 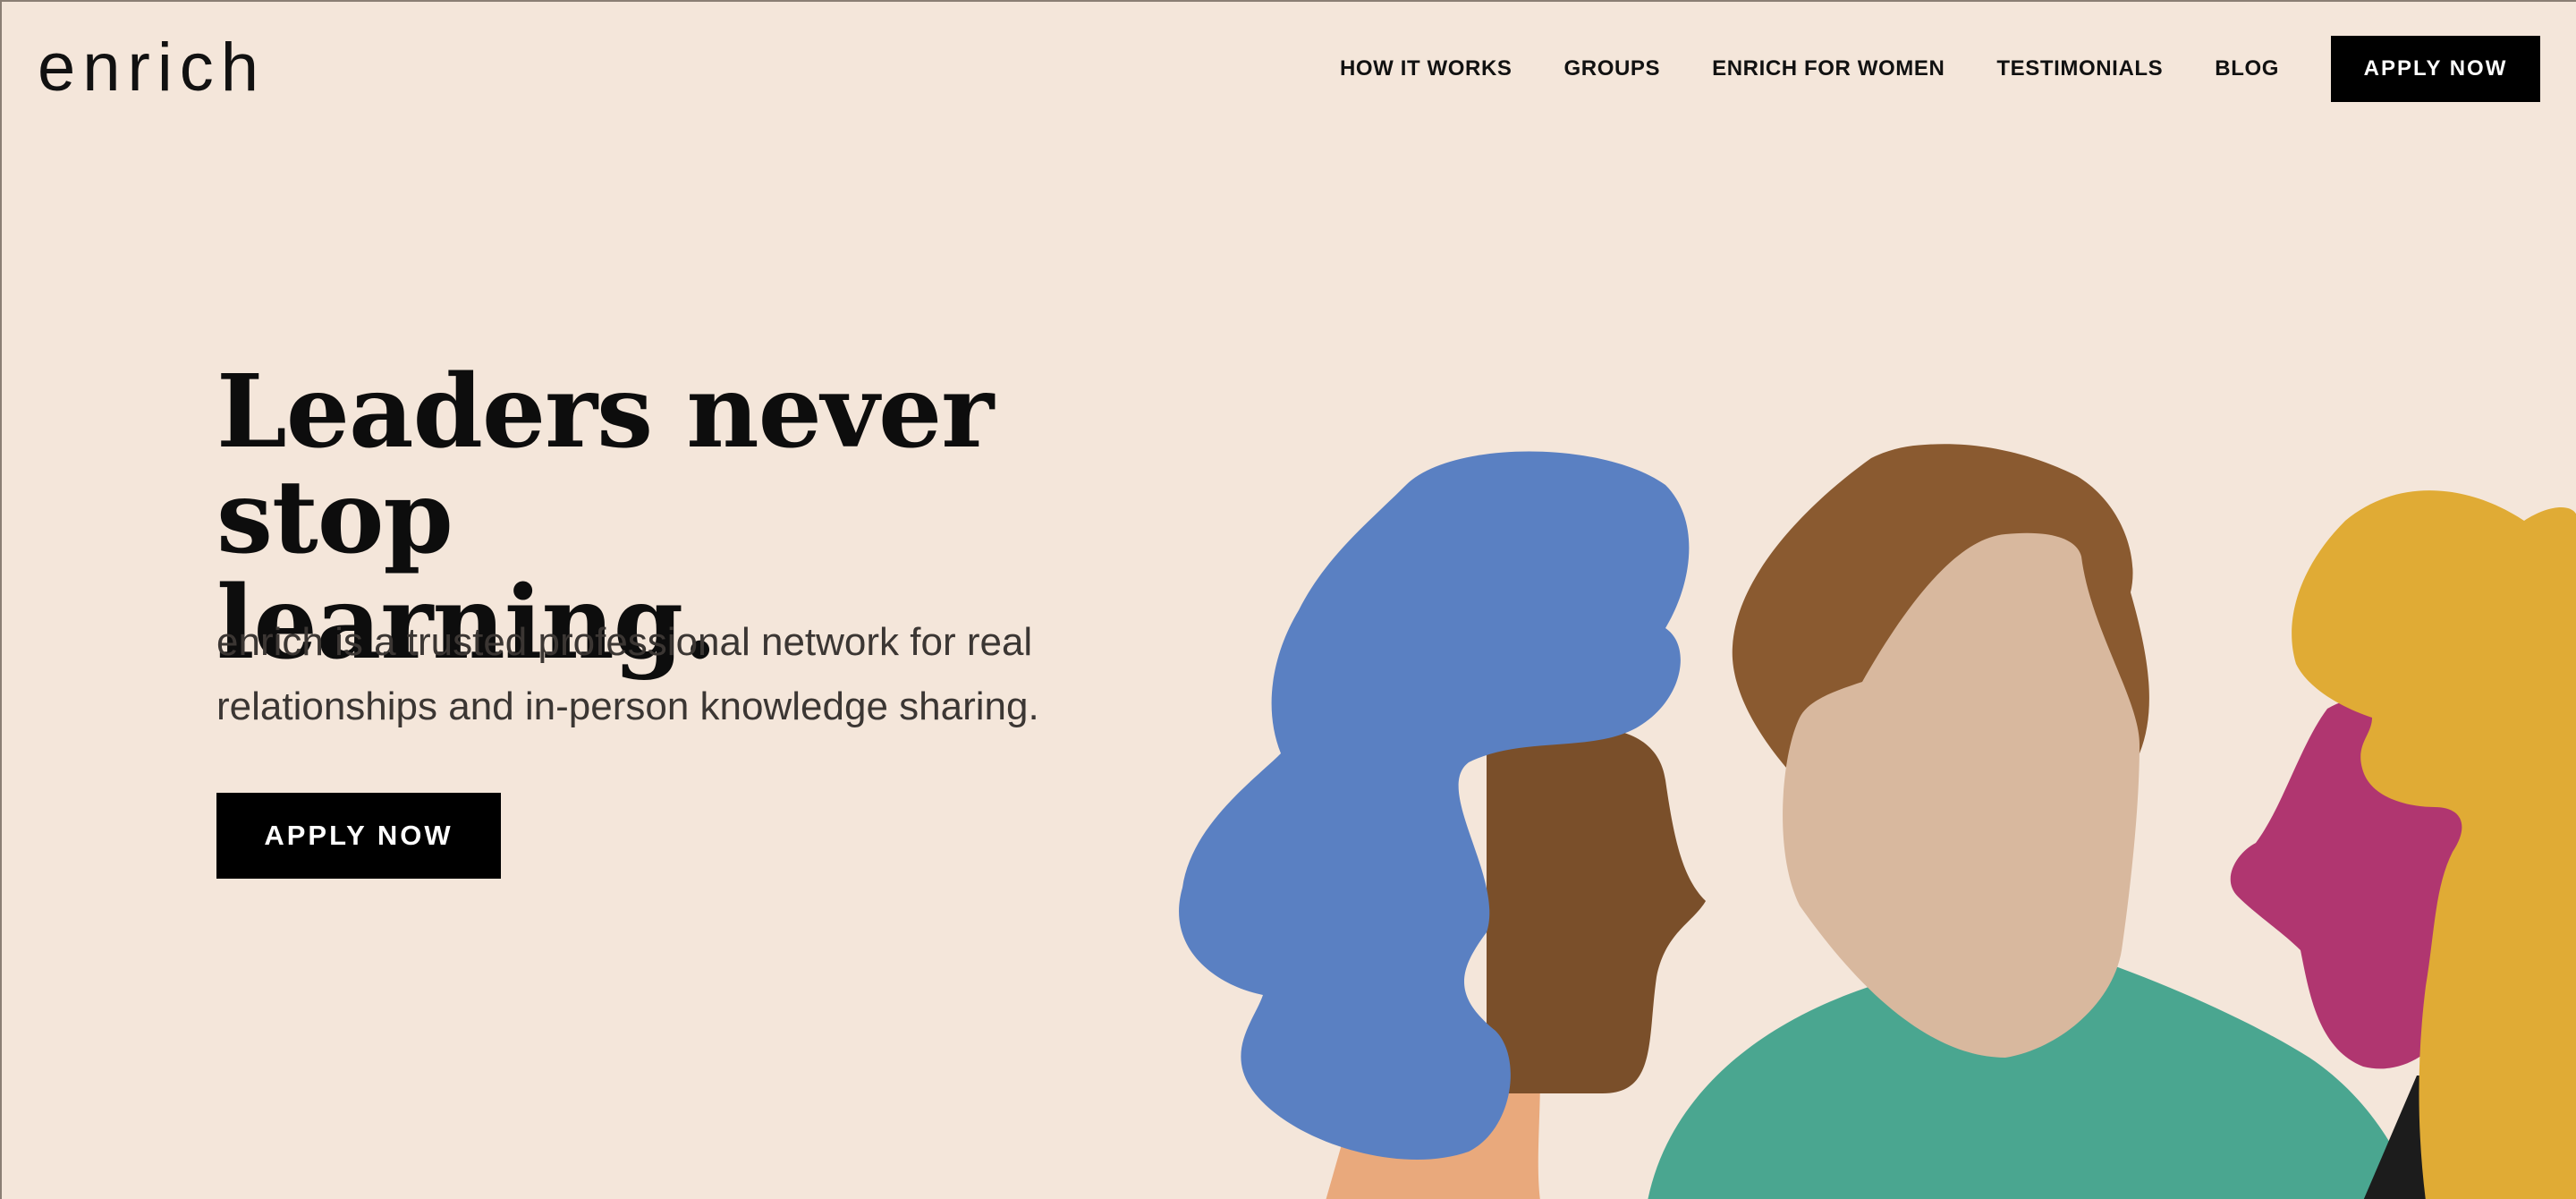 What do you see at coordinates (152, 67) in the screenshot?
I see `enrich-logo: enrich` at bounding box center [152, 67].